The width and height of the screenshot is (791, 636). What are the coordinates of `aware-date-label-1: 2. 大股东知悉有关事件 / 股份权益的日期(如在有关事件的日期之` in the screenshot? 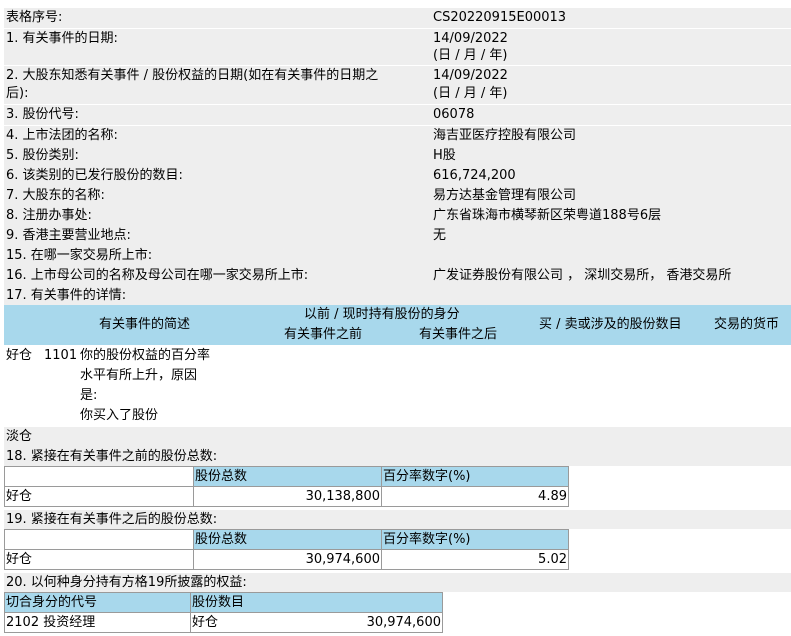 It's located at (192, 75).